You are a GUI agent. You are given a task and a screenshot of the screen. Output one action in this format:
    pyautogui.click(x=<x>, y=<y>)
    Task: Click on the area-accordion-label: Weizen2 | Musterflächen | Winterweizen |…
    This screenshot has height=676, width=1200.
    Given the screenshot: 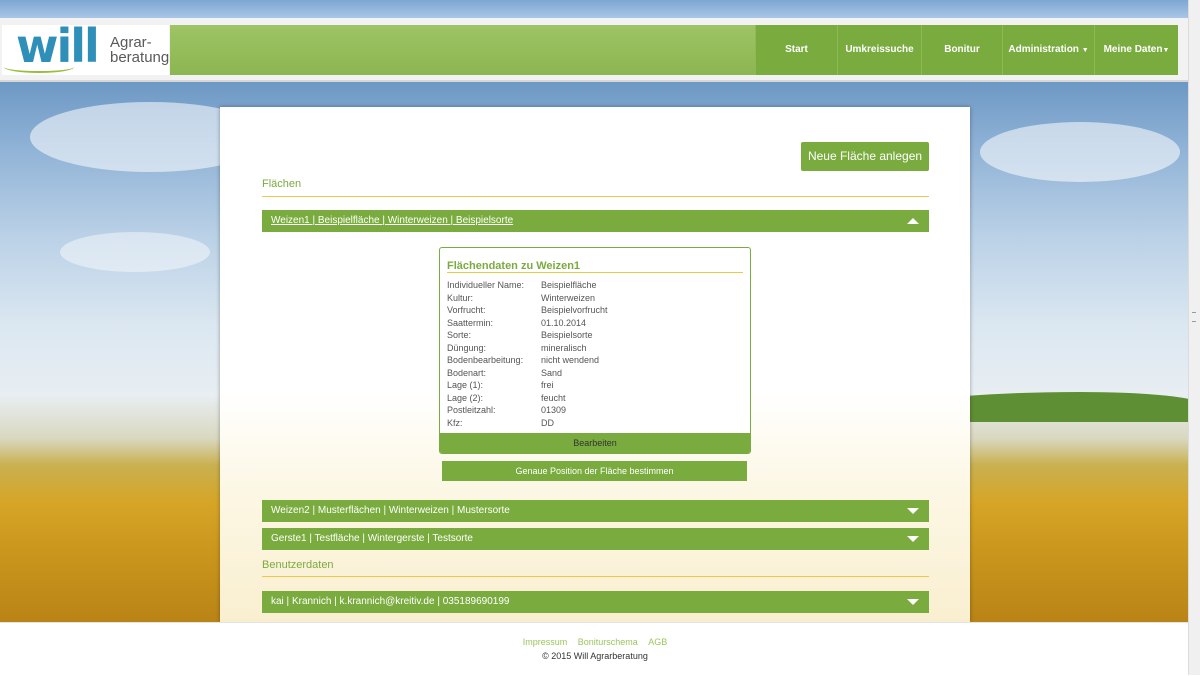 What is the action you would take?
    pyautogui.click(x=390, y=510)
    